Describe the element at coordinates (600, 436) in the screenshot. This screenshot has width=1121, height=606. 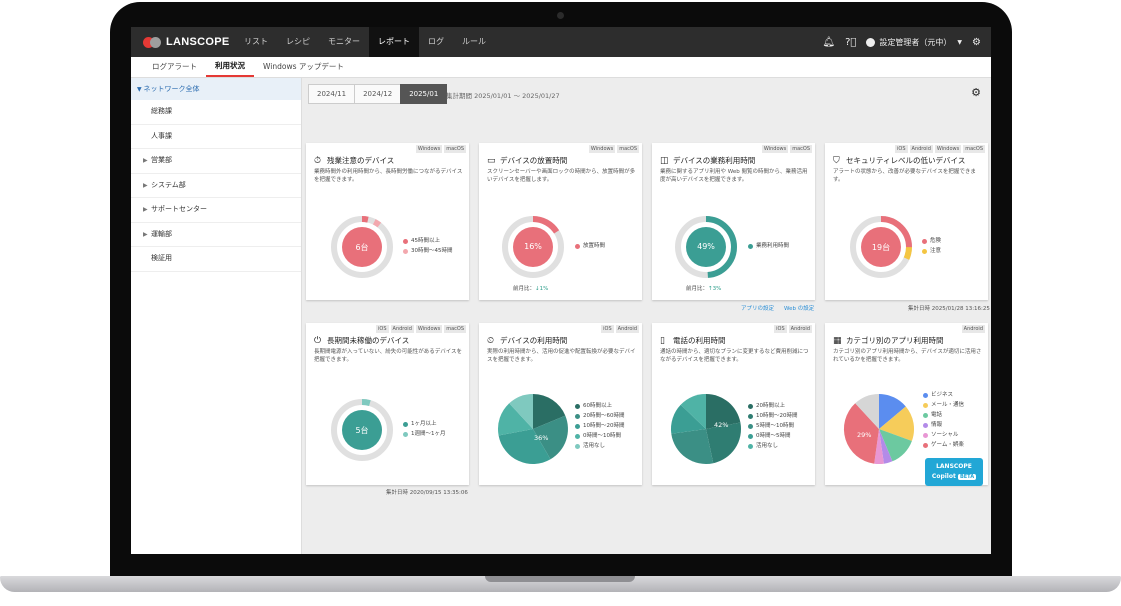
I see `legend-item: 0時間～10時間` at that location.